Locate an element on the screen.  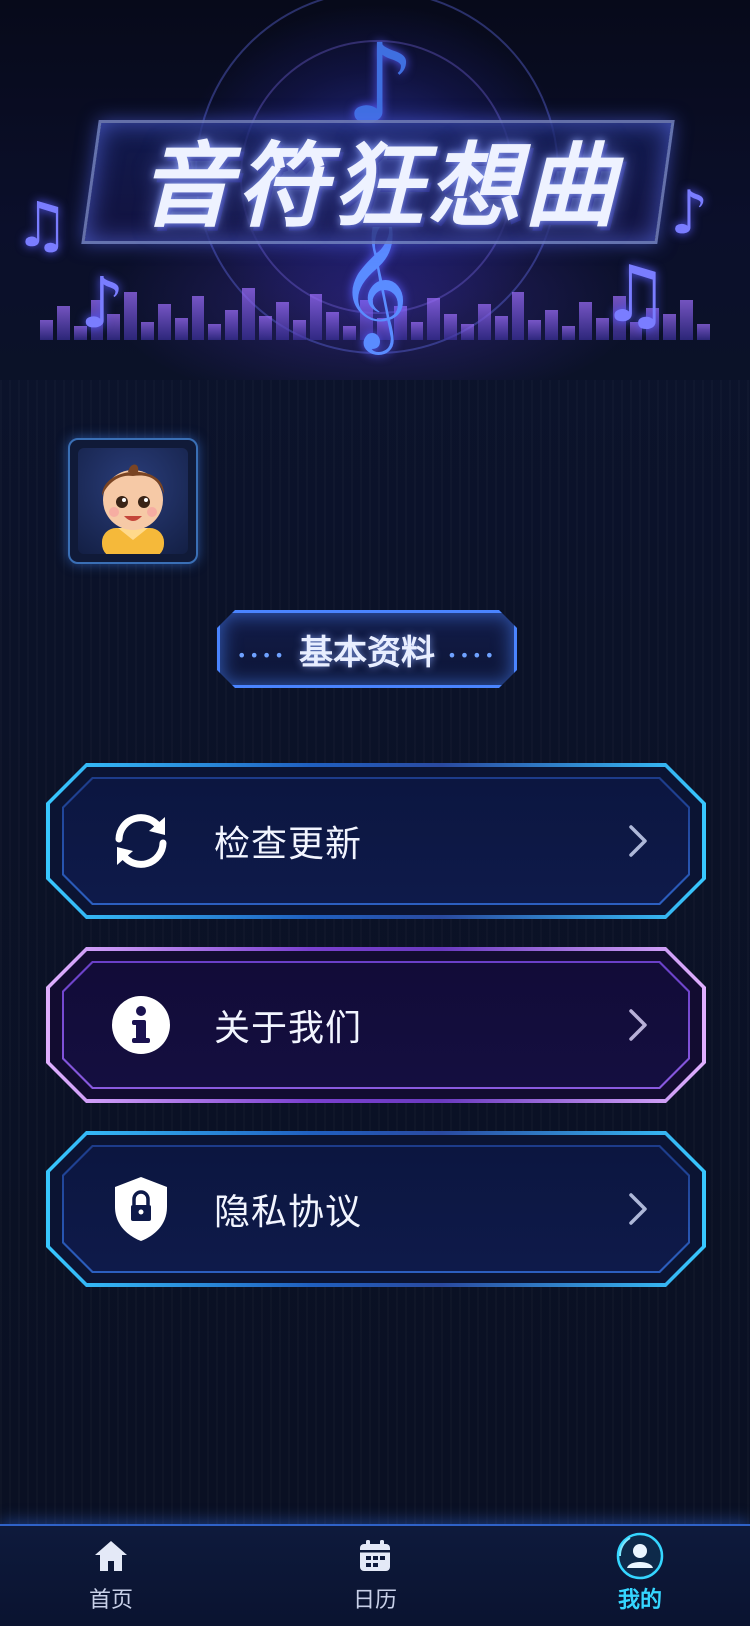
menu-item-privacy-policy: 隐私协议 is located at coordinates (376, 1209).